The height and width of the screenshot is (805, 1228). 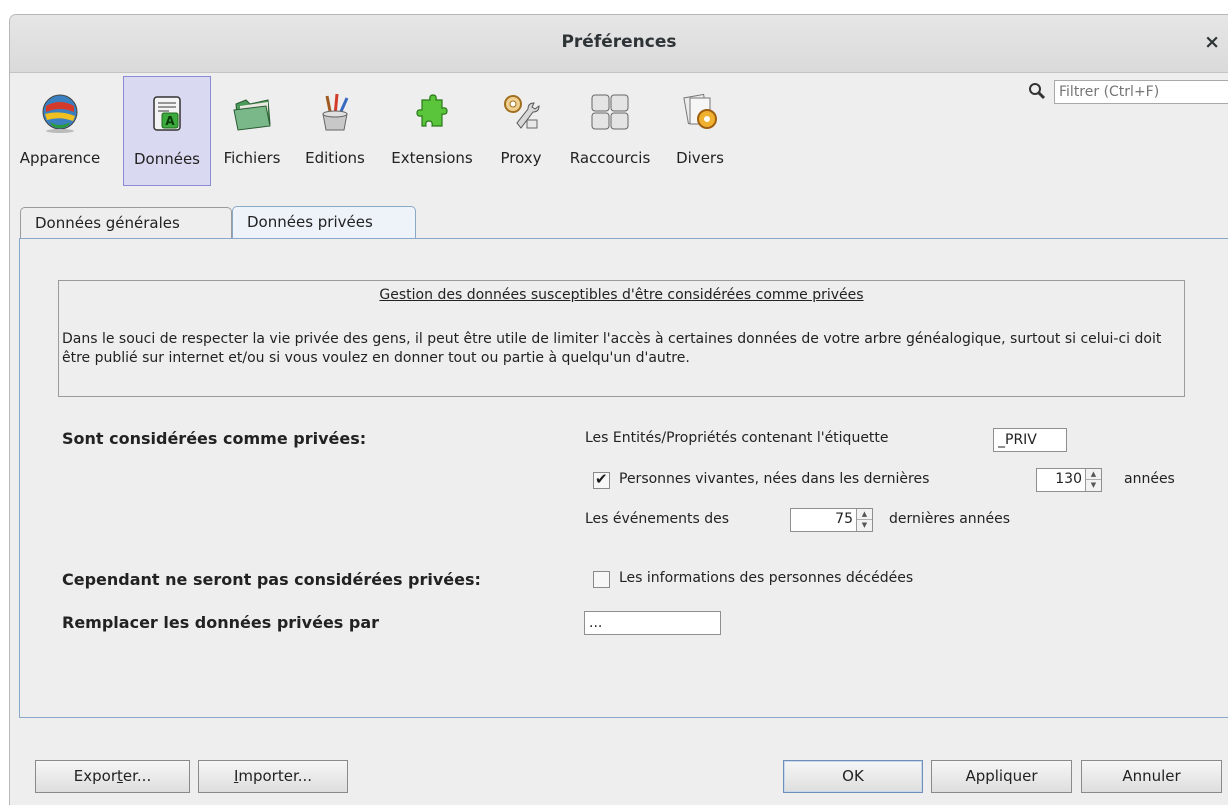 What do you see at coordinates (700, 158) in the screenshot?
I see `toolbar-label: Divers` at bounding box center [700, 158].